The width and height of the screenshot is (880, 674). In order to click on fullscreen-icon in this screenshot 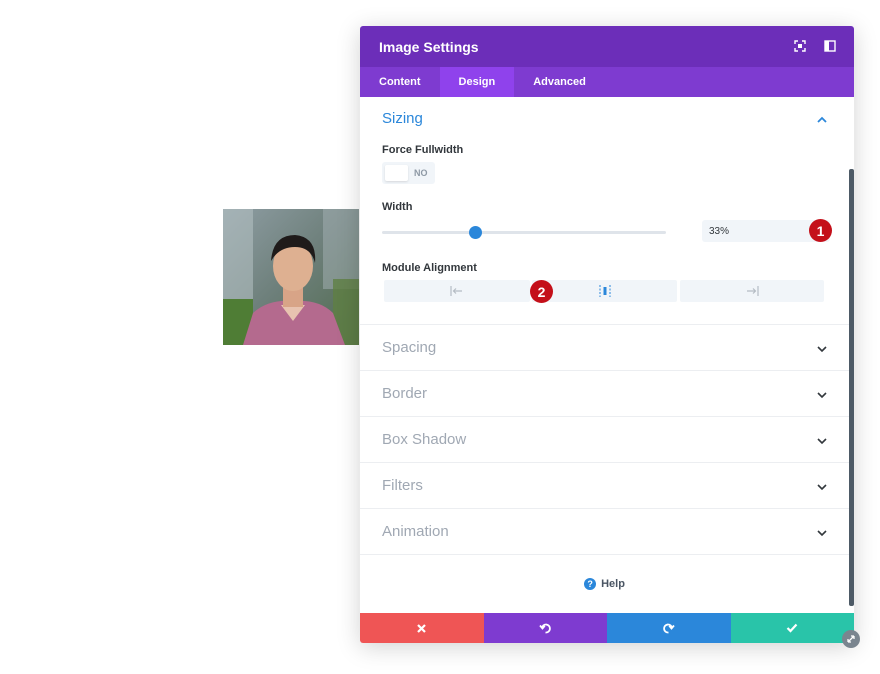, I will do `click(800, 46)`.